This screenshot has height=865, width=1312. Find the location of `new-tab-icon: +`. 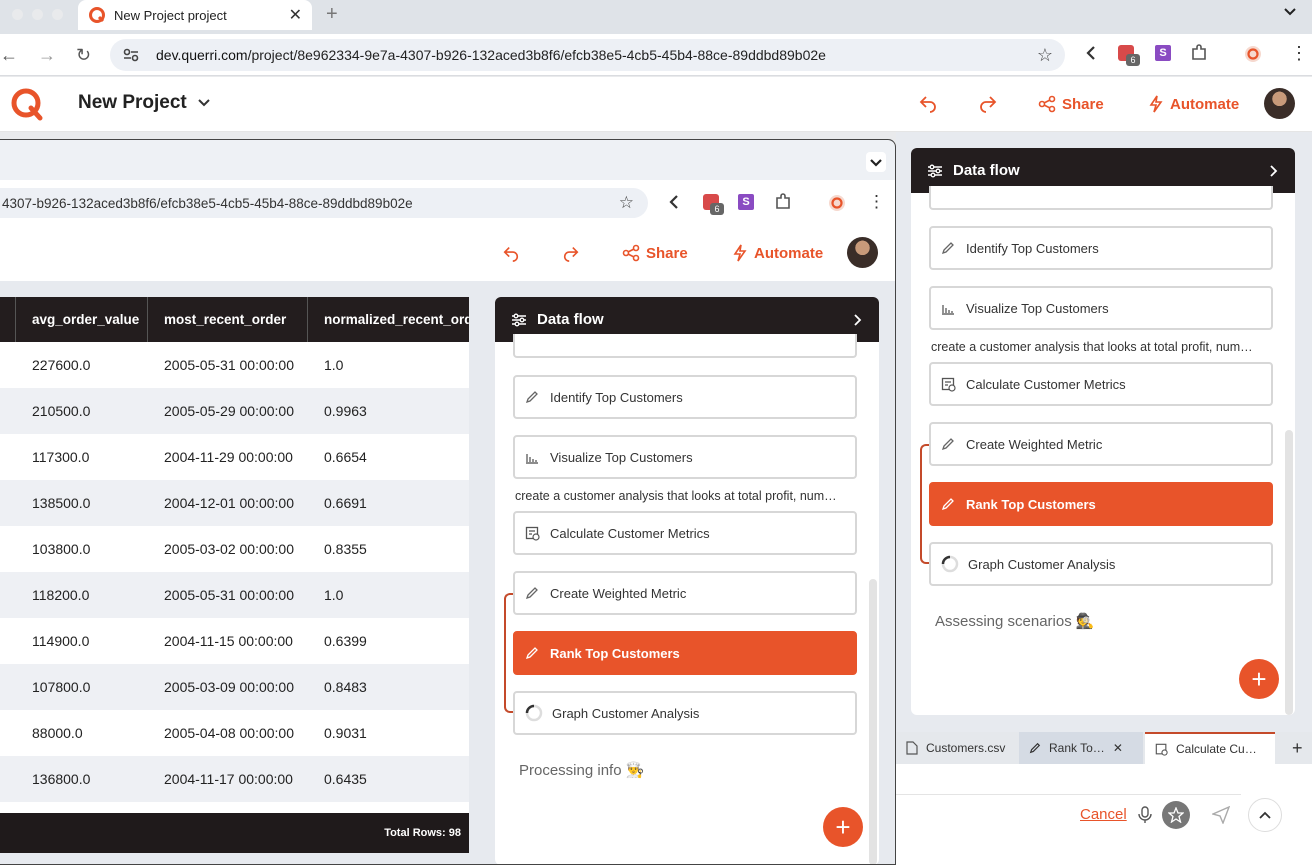

new-tab-icon: + is located at coordinates (332, 14).